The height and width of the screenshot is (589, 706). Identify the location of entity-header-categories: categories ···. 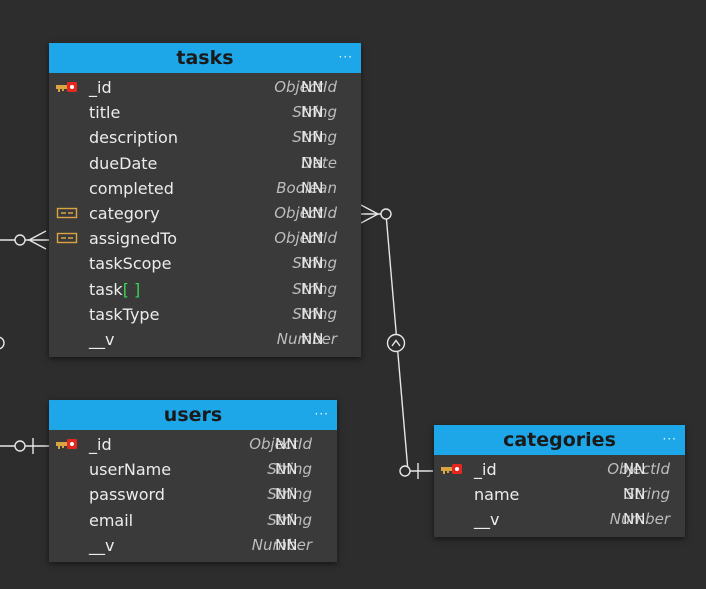
(559, 440).